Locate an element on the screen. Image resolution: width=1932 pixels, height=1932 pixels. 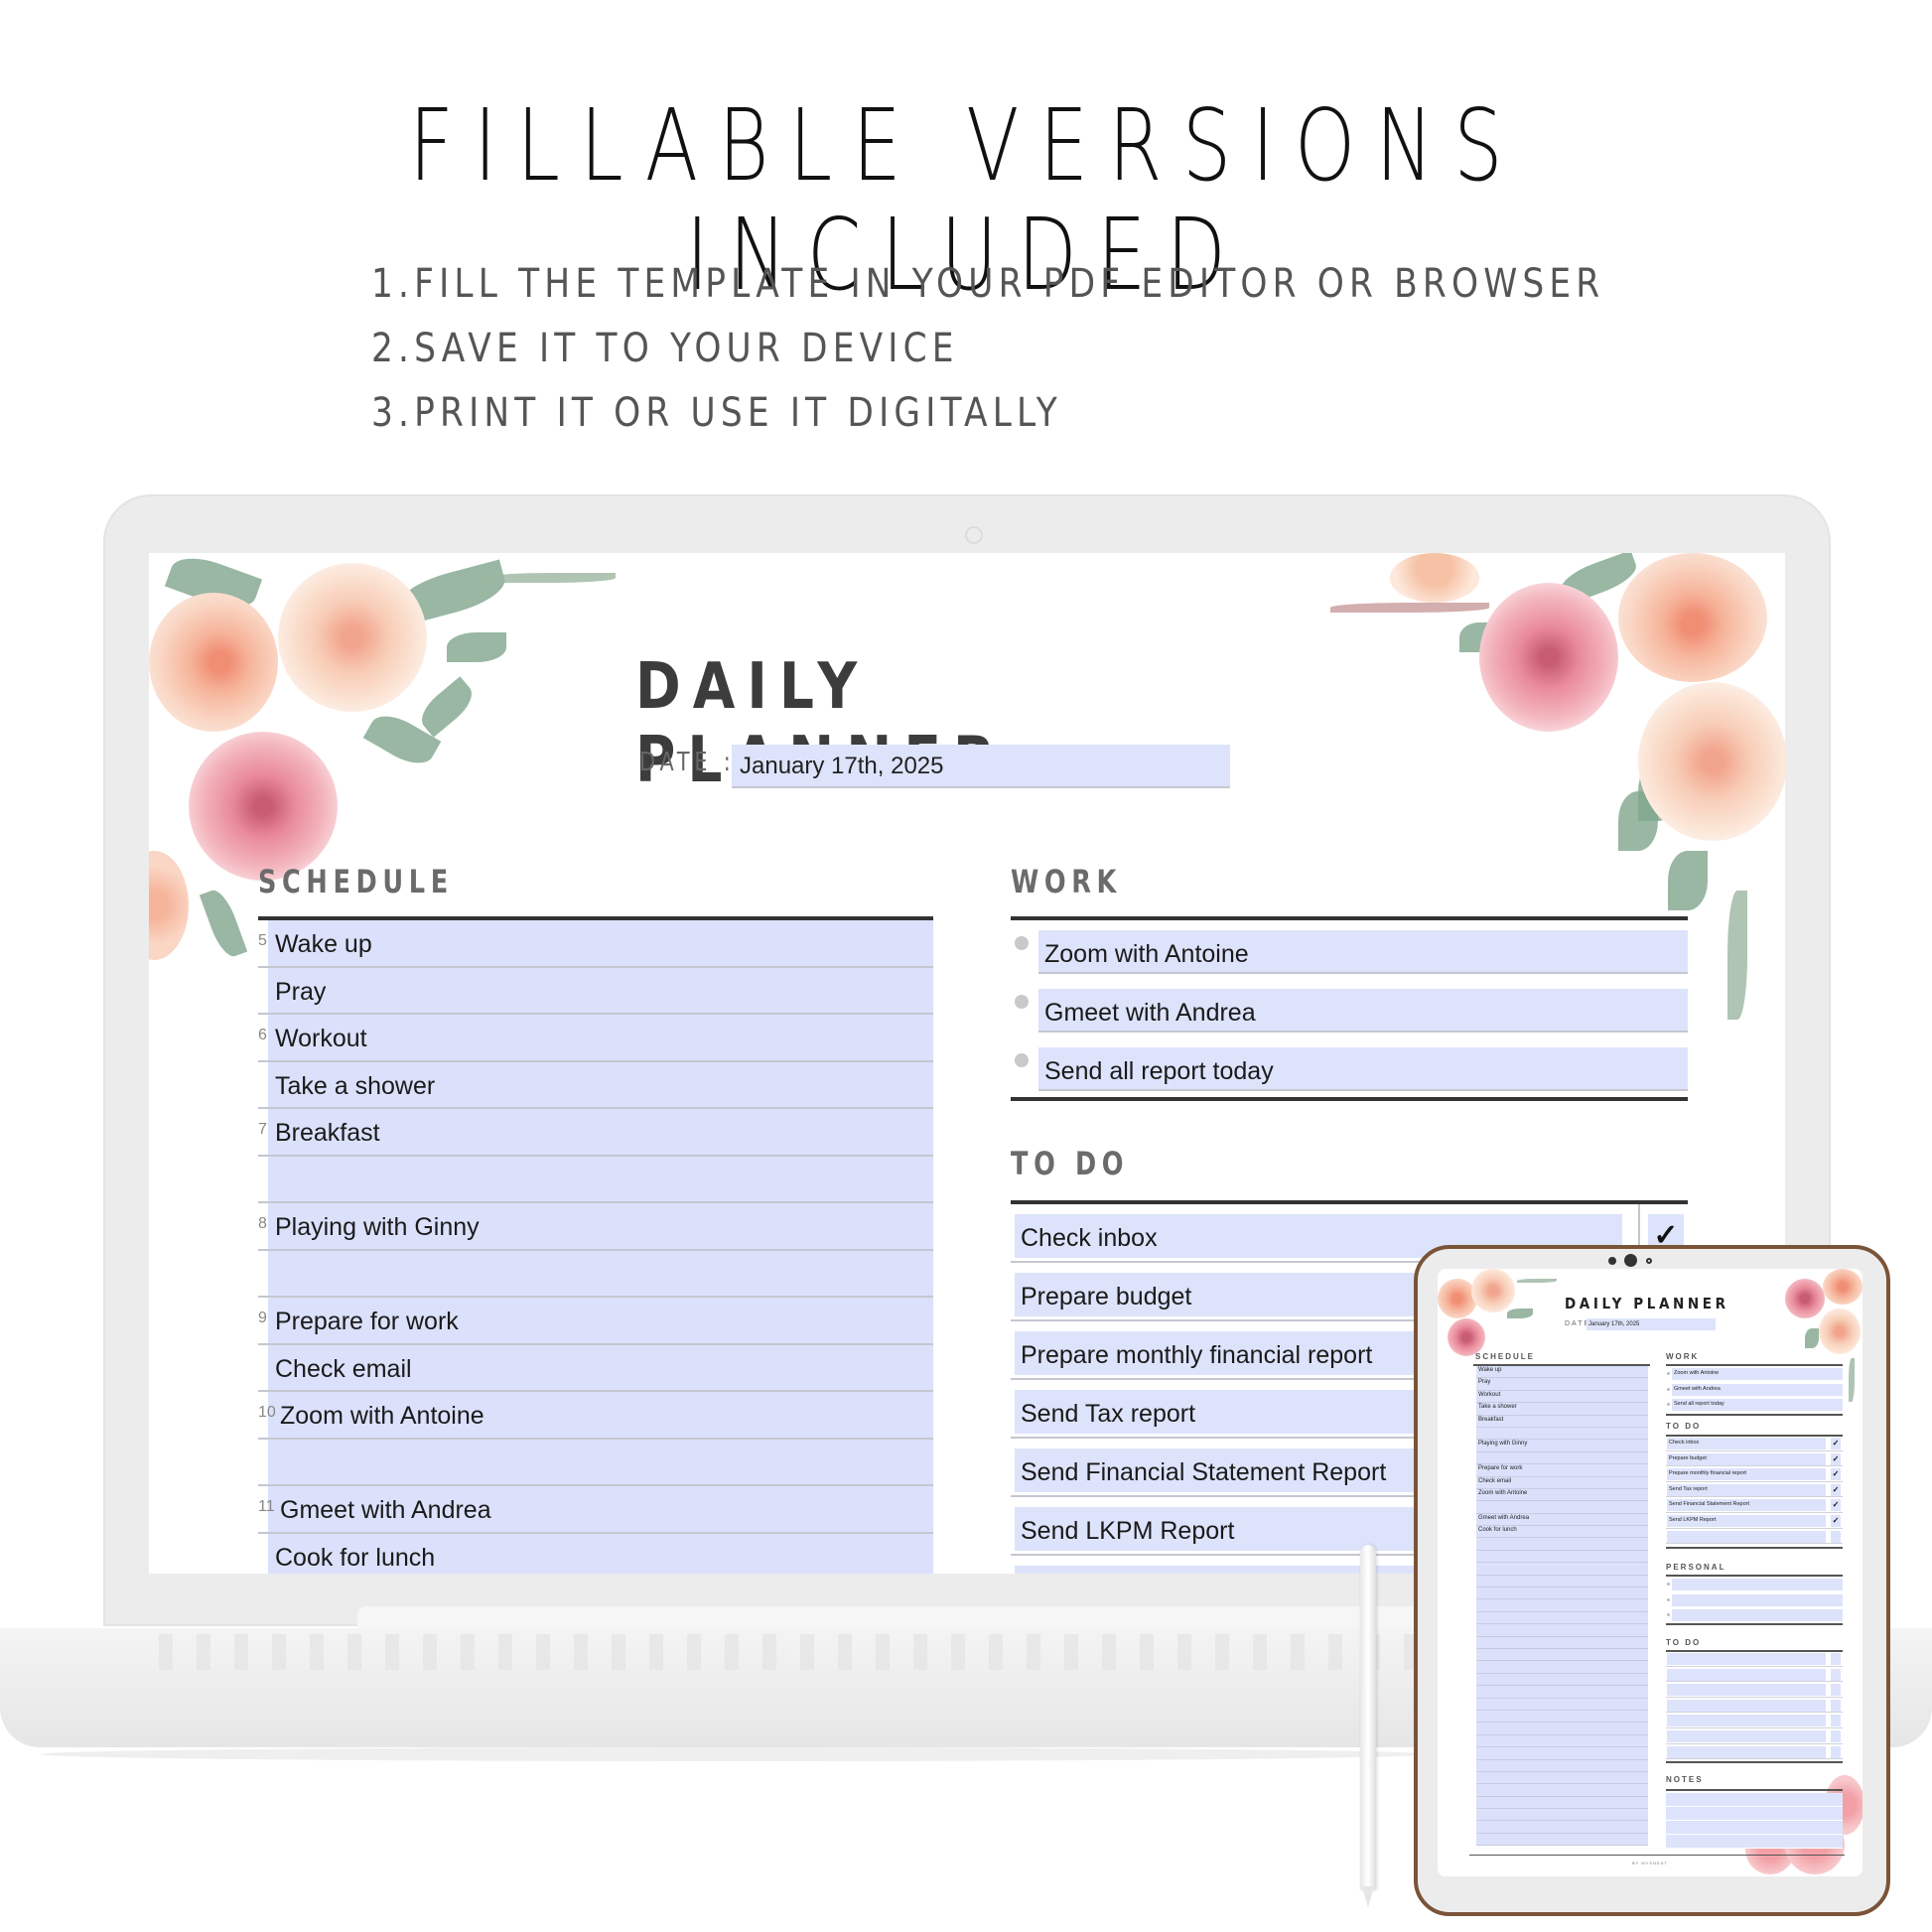
tablet-schedule-row: Playing with Ginny is located at coordinates (1562, 1446).